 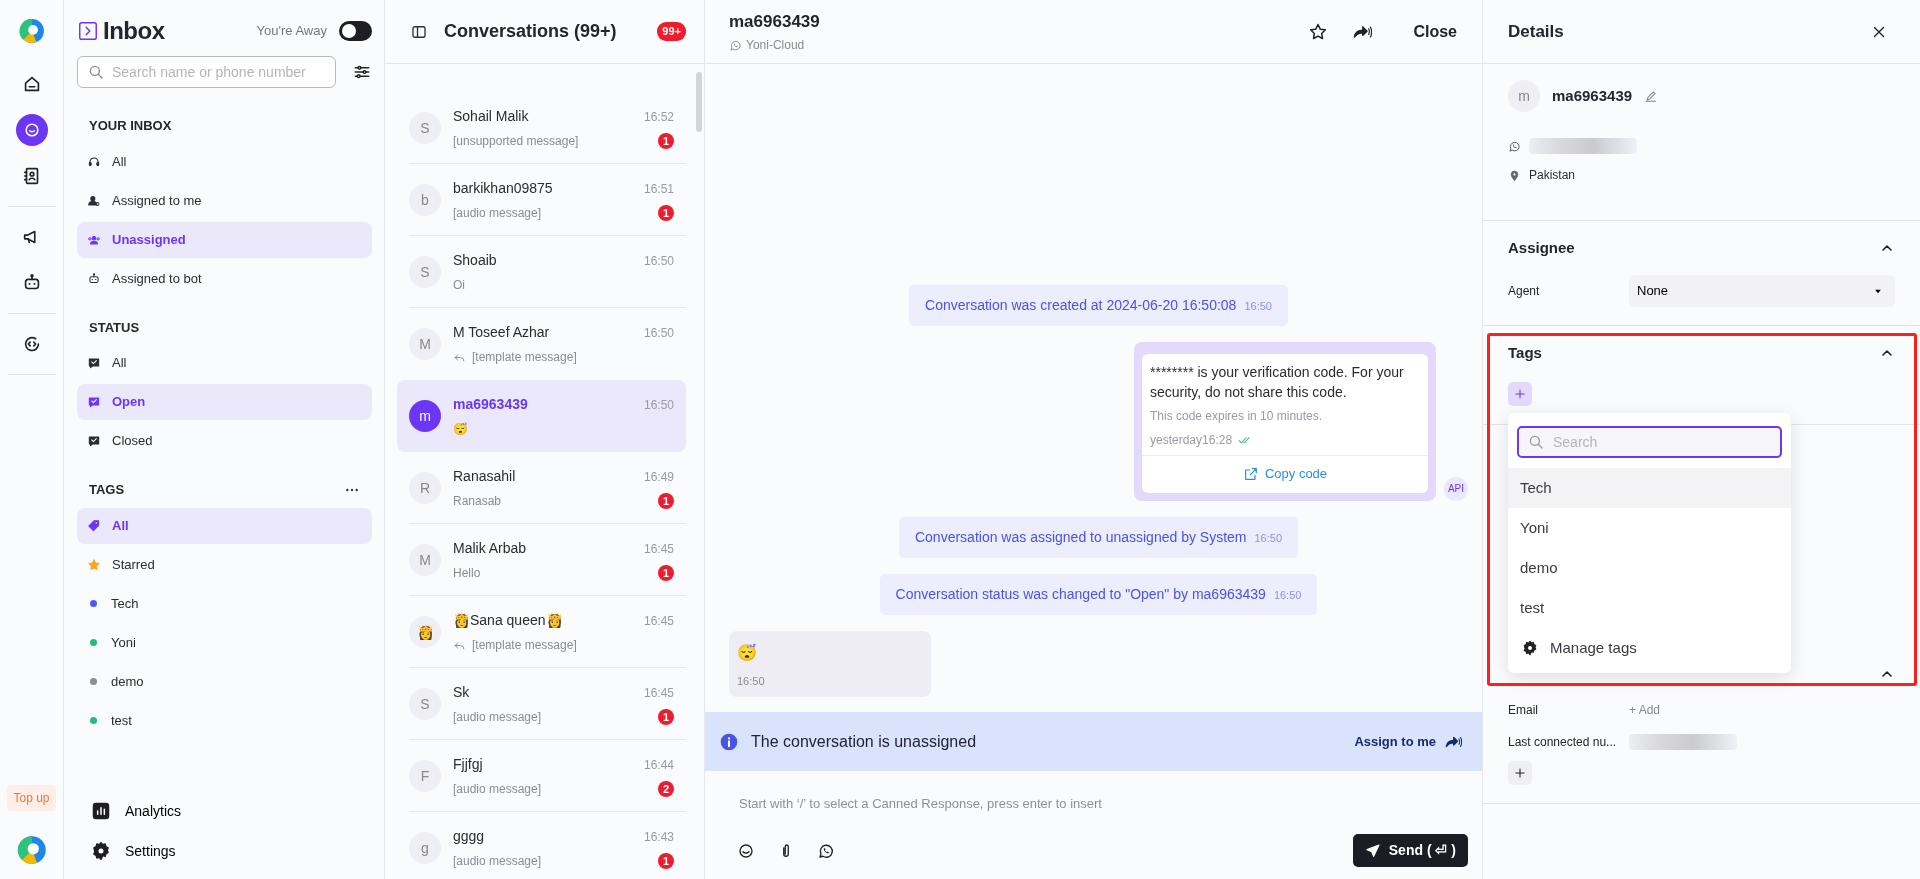 What do you see at coordinates (224, 811) in the screenshot?
I see `analytics-link: Analytics` at bounding box center [224, 811].